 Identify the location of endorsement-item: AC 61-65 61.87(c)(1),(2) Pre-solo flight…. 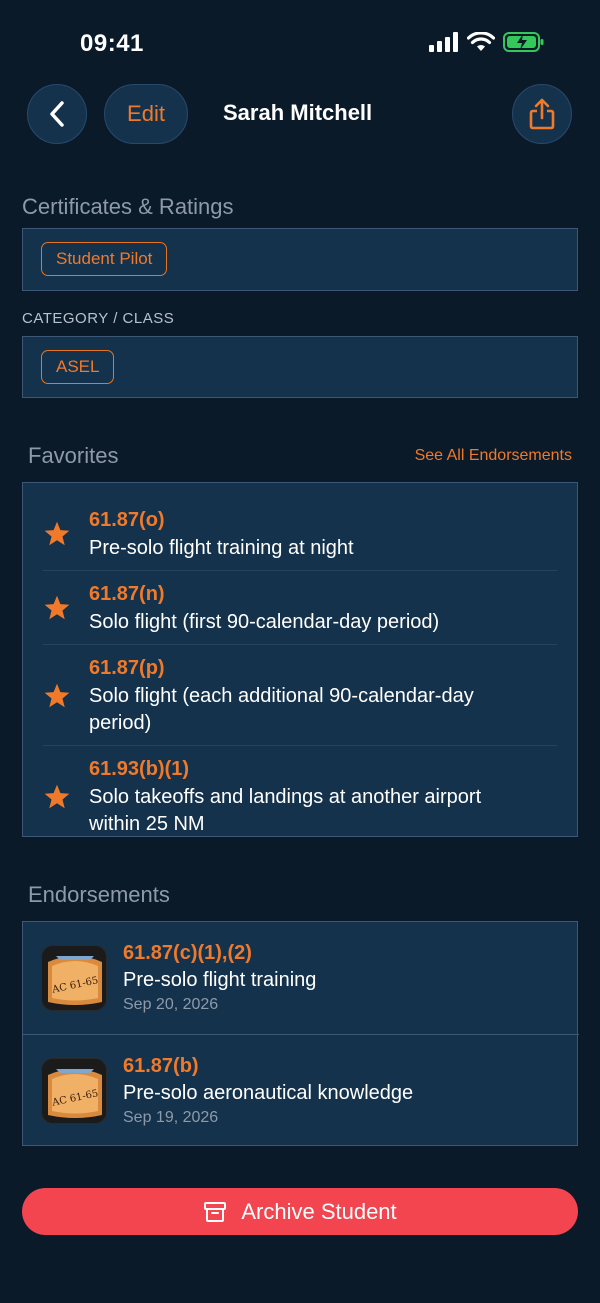
(301, 978).